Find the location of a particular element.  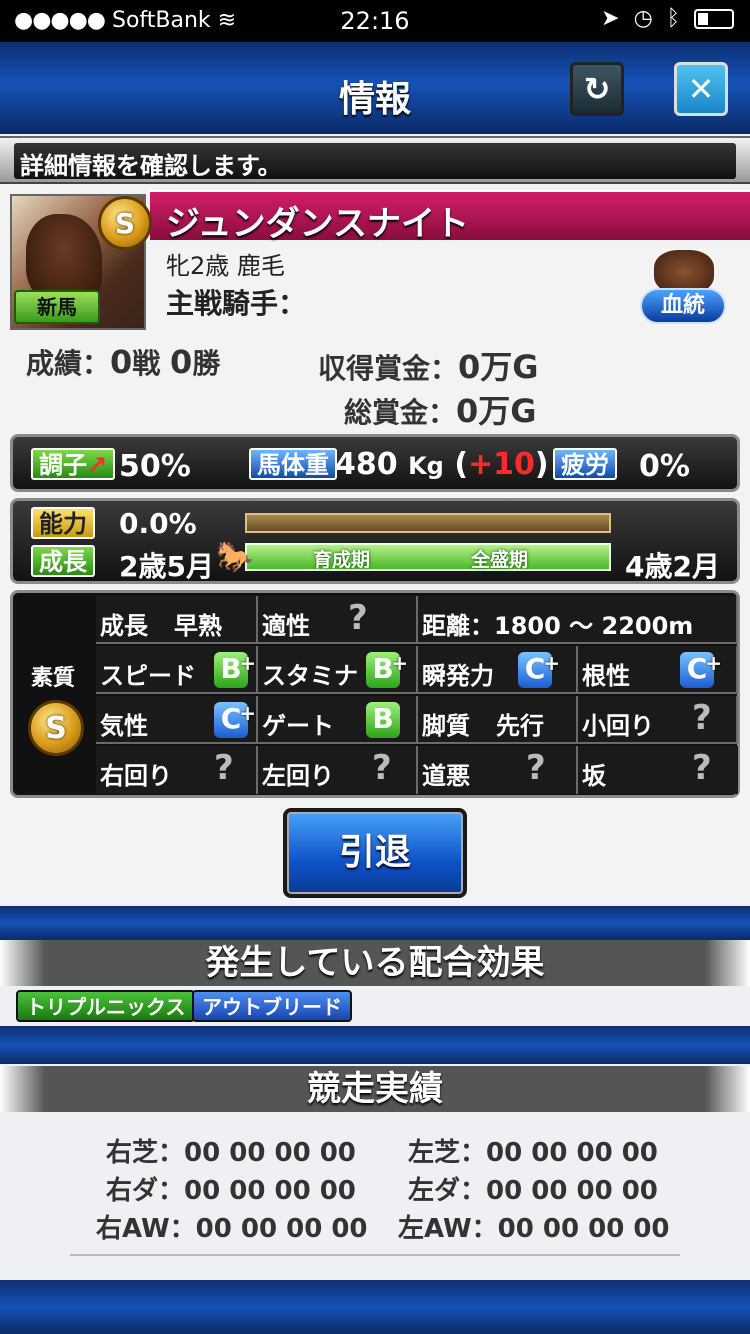

tight-turn-label: 小回り is located at coordinates (618, 726).